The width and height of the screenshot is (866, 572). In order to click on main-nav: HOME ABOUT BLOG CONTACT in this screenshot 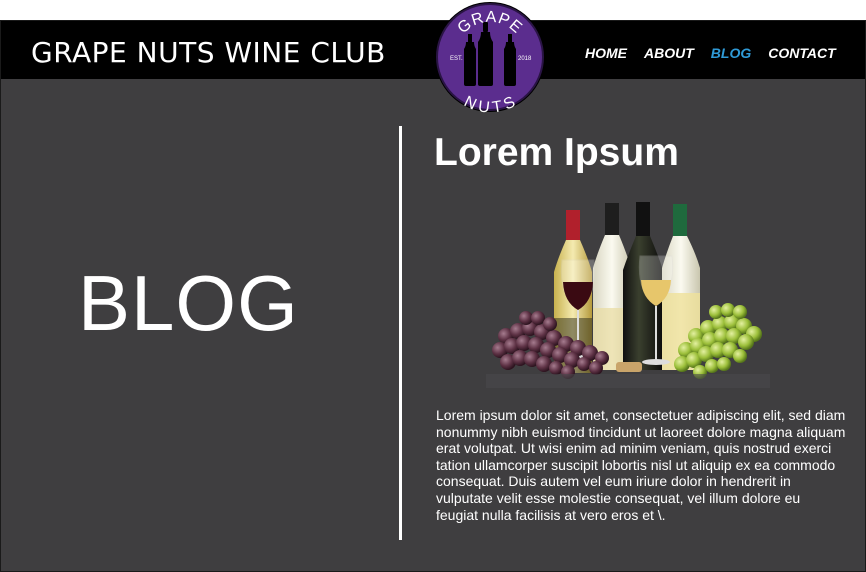, I will do `click(719, 53)`.